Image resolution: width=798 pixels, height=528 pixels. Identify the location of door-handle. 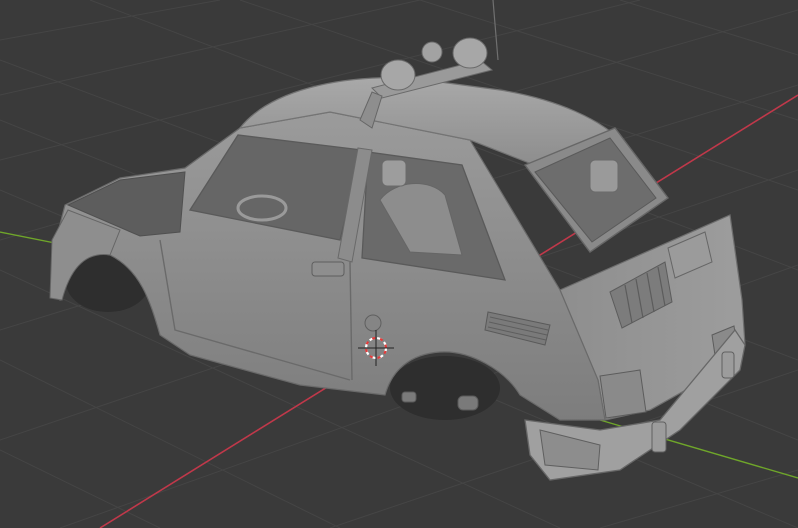
(328, 269).